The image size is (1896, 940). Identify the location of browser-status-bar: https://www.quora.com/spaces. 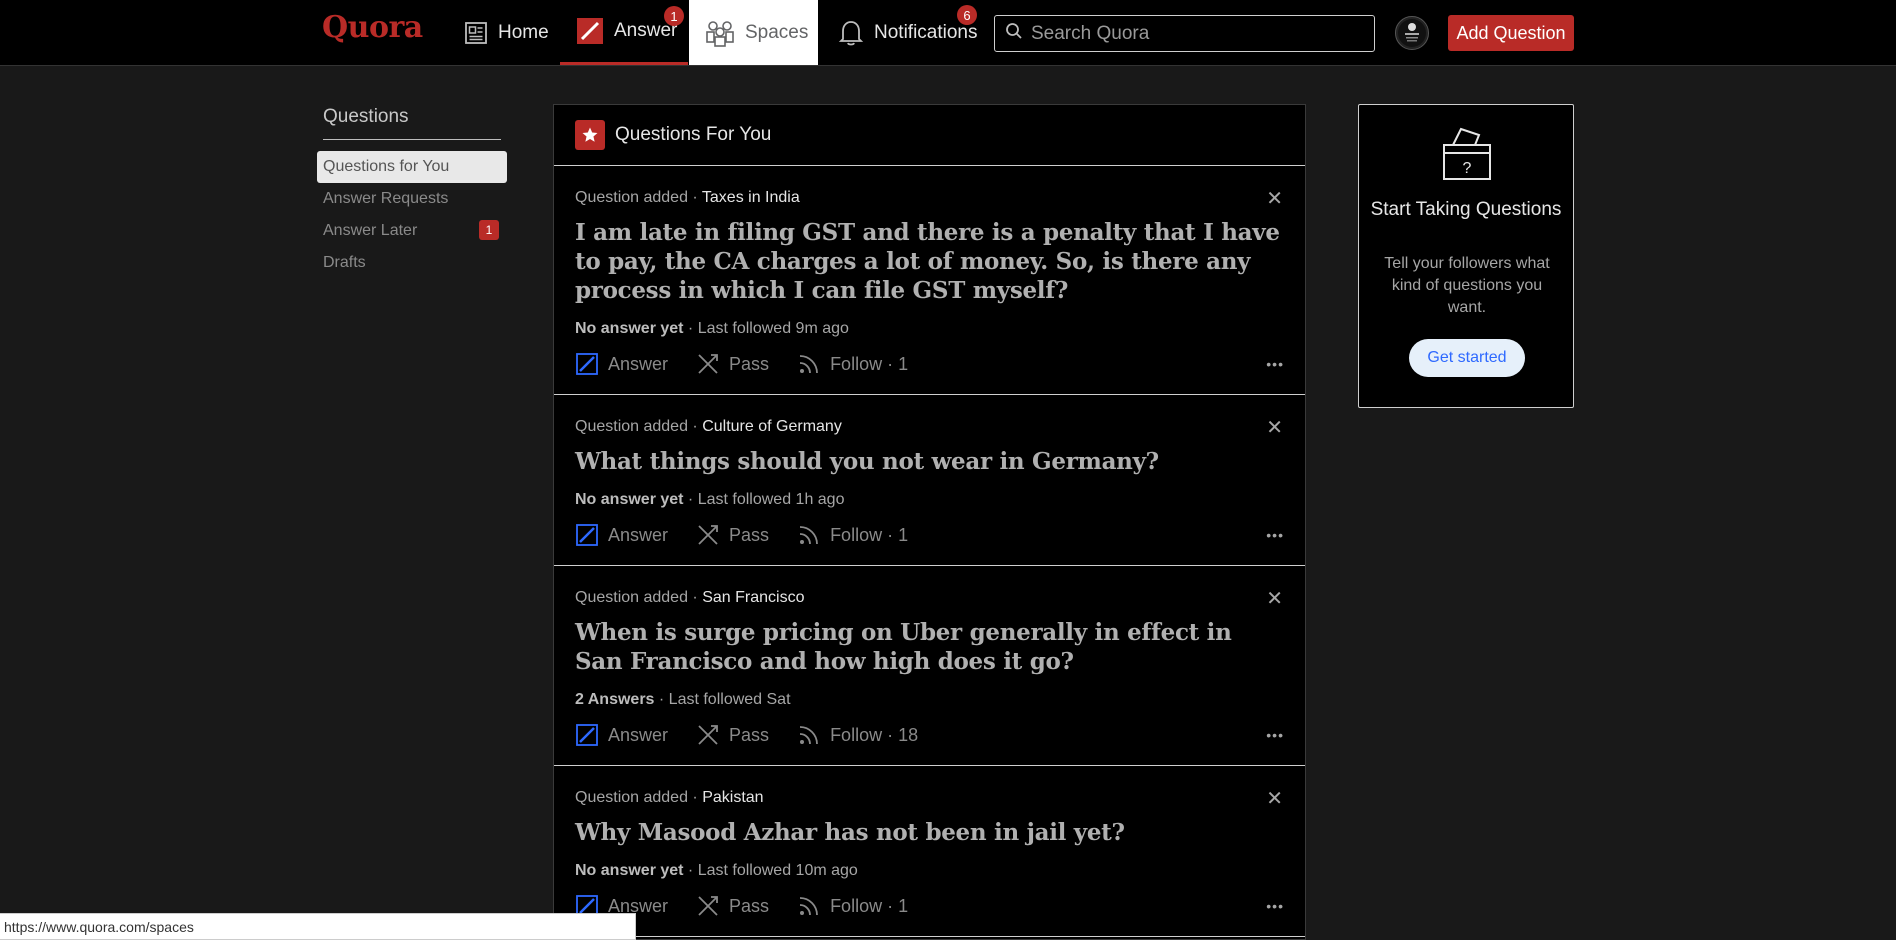
(318, 926).